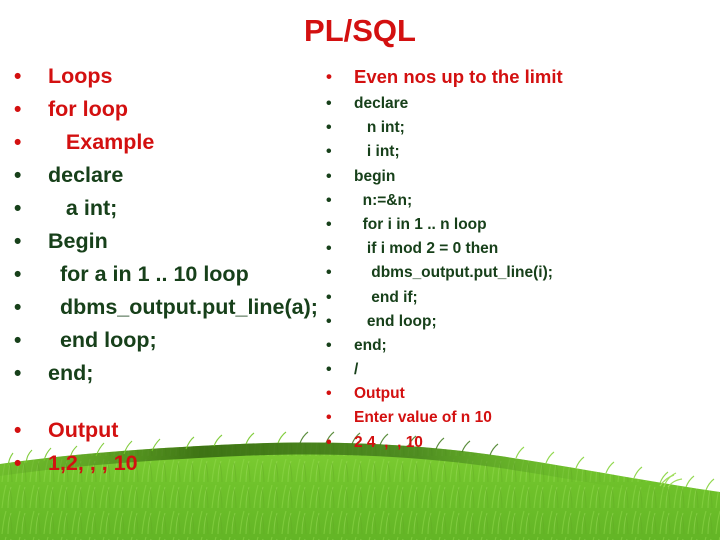 The height and width of the screenshot is (540, 720). What do you see at coordinates (521, 249) in the screenshot?
I see `right-bullet-line: • if i mod 2 = 0 then` at bounding box center [521, 249].